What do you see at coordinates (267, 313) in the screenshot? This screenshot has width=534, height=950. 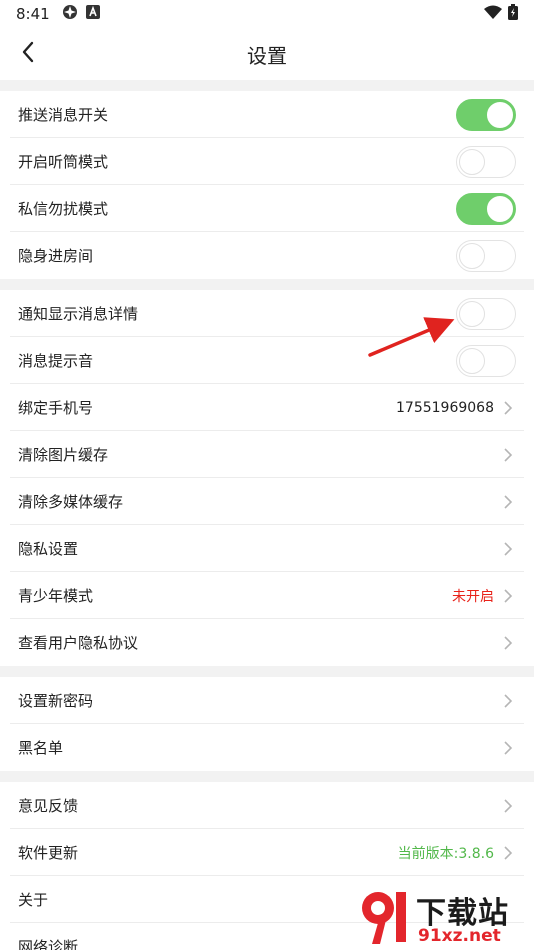 I see `row-notify-detail: 通知显示消息详情` at bounding box center [267, 313].